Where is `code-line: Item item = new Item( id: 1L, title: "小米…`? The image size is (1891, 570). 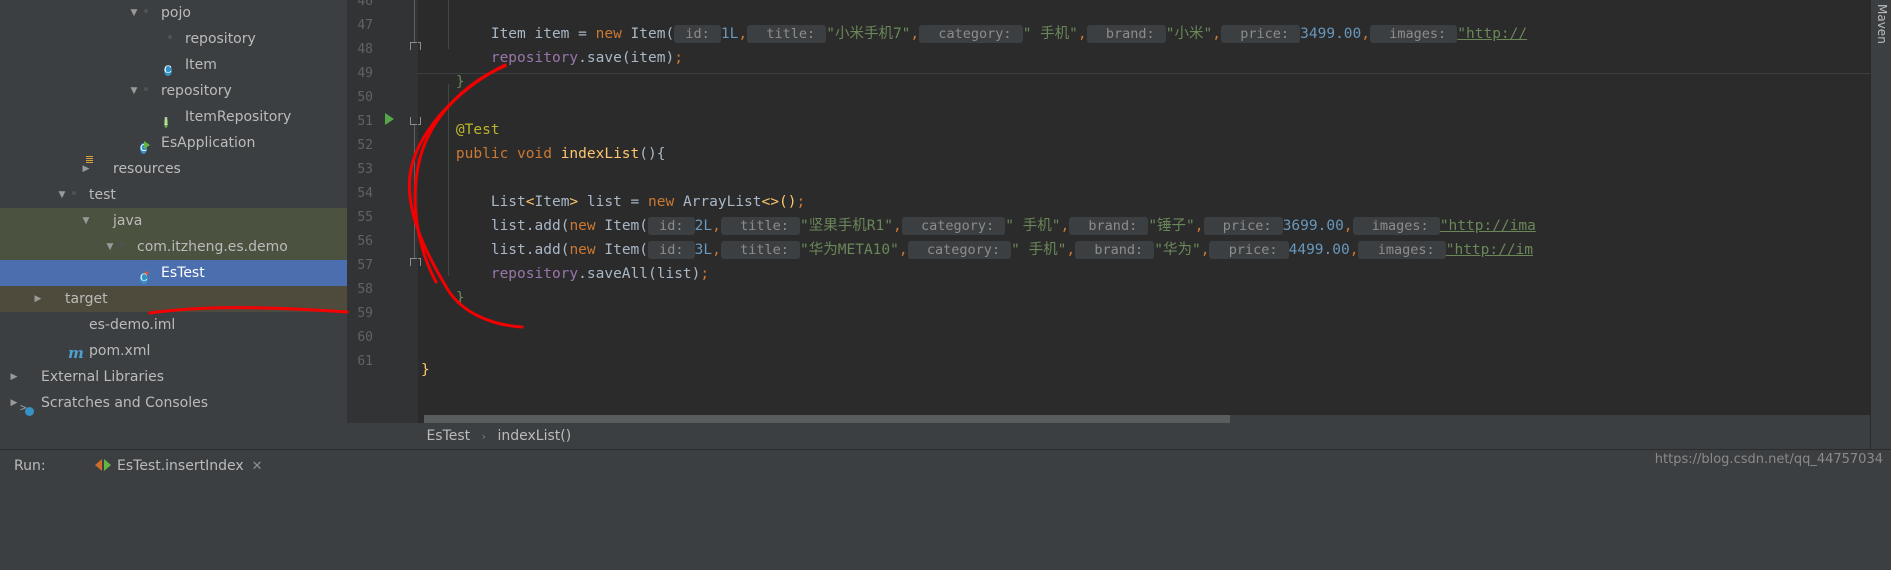 code-line: Item item = new Item( id: 1L, title: "小米… is located at coordinates (1148, 34).